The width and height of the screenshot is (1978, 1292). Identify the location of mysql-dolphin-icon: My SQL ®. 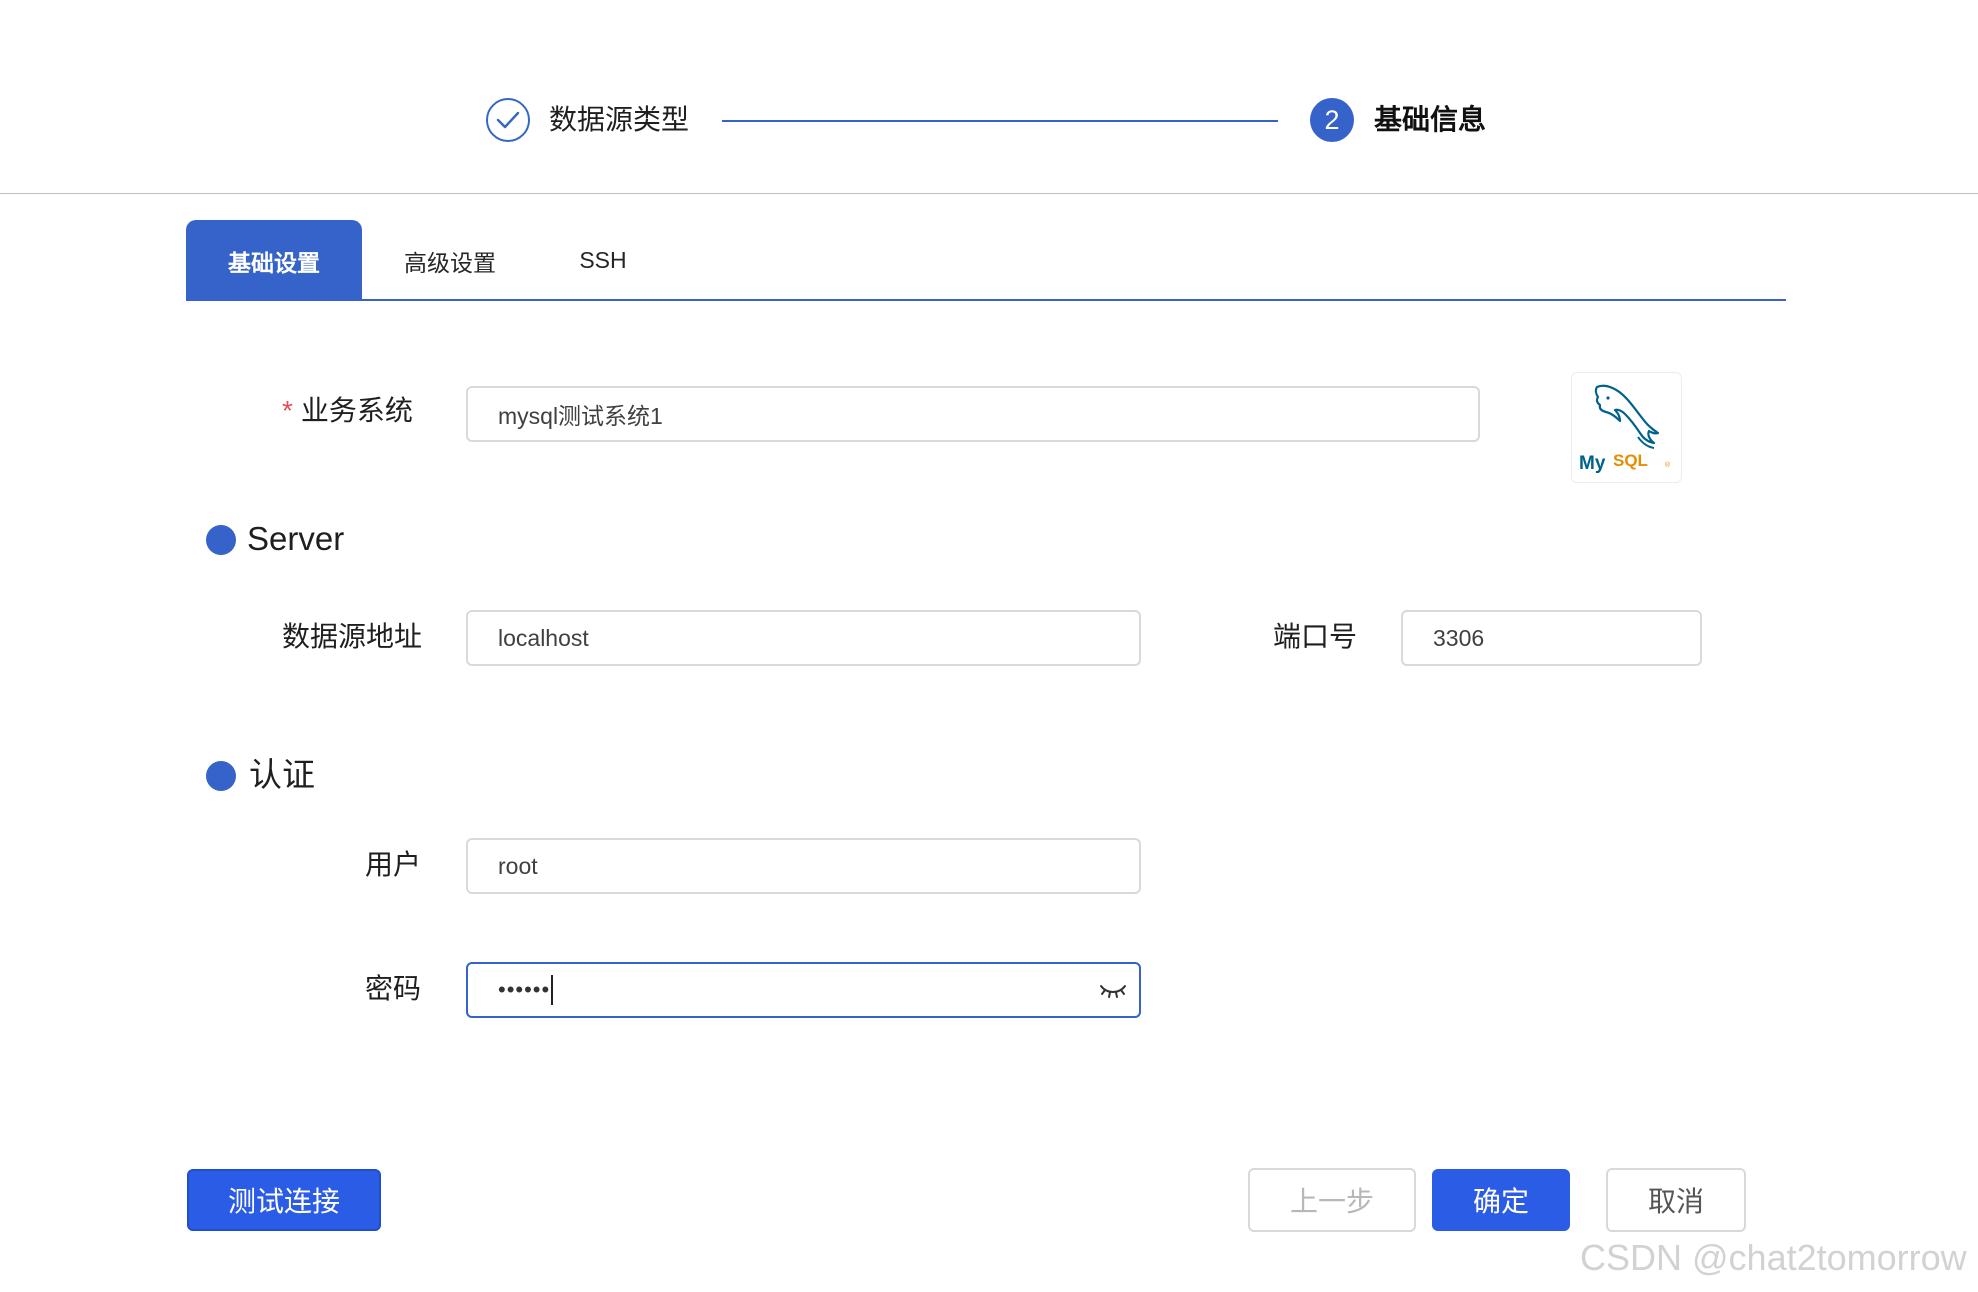
(1625, 429).